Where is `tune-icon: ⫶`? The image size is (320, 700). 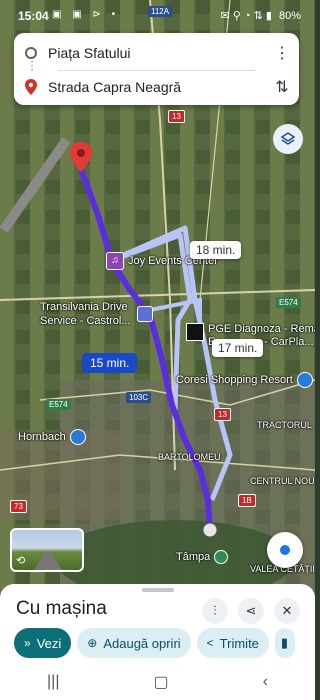
tune-icon: ⫶ is located at coordinates (215, 610).